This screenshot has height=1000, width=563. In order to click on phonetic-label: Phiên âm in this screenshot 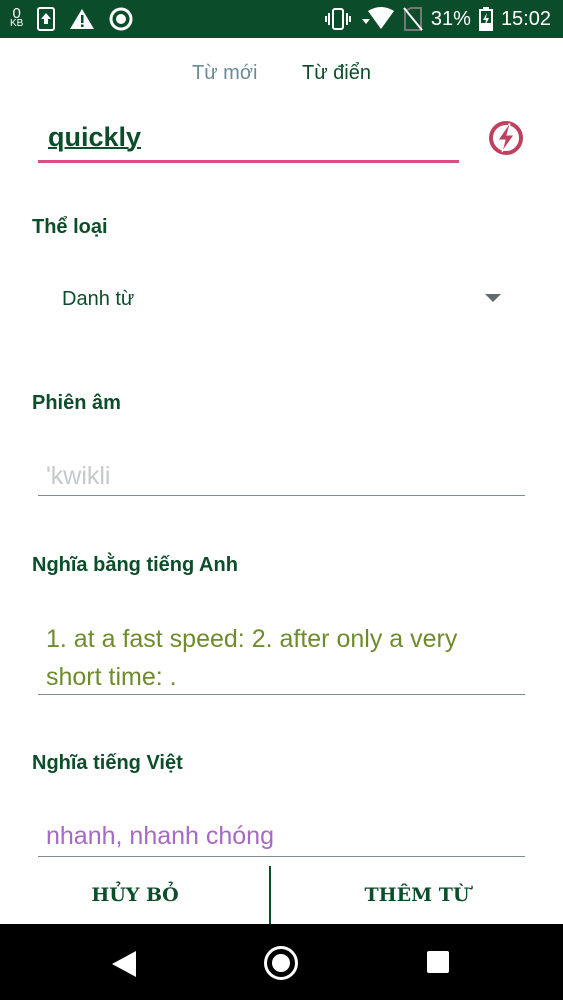, I will do `click(76, 403)`.